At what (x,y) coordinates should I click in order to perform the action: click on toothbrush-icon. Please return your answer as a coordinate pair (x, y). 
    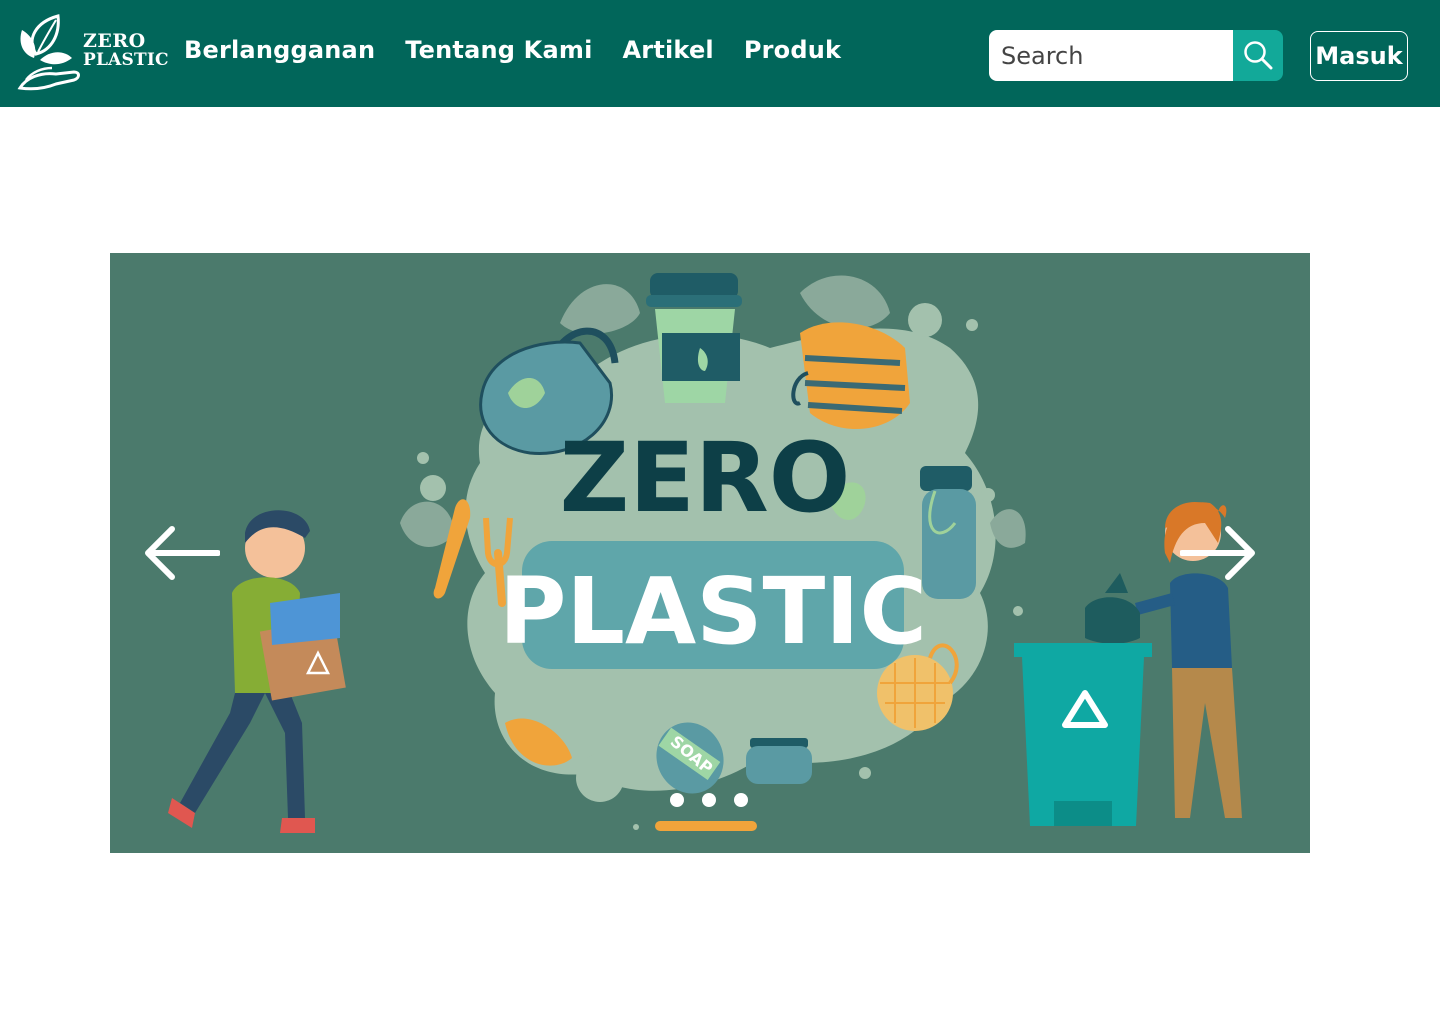
    Looking at the image, I should click on (706, 826).